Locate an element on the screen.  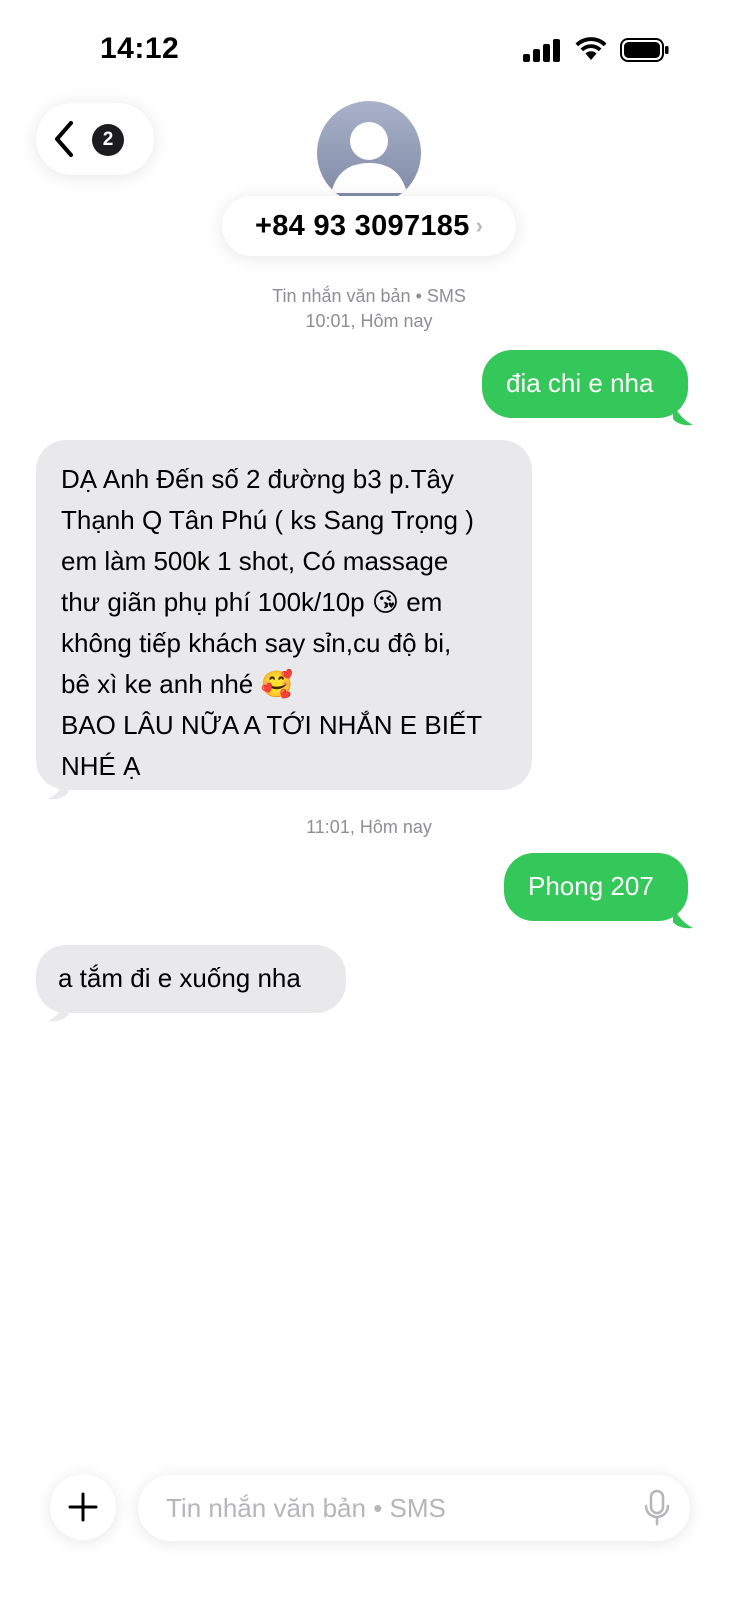
contact-avatar is located at coordinates (369, 153).